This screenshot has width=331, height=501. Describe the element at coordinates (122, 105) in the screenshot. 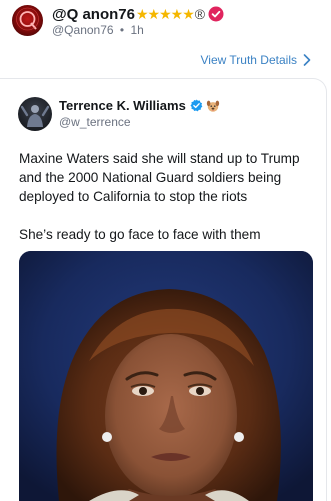

I see `quoted-author-name: Terrence K. Williams` at that location.